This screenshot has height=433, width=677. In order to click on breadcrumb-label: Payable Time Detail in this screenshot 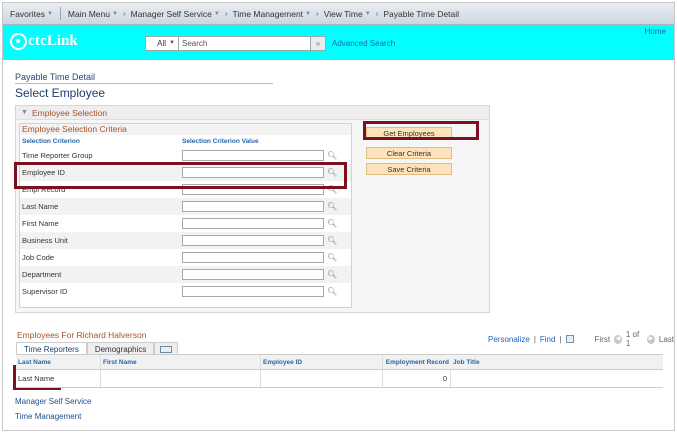, I will do `click(421, 13)`.